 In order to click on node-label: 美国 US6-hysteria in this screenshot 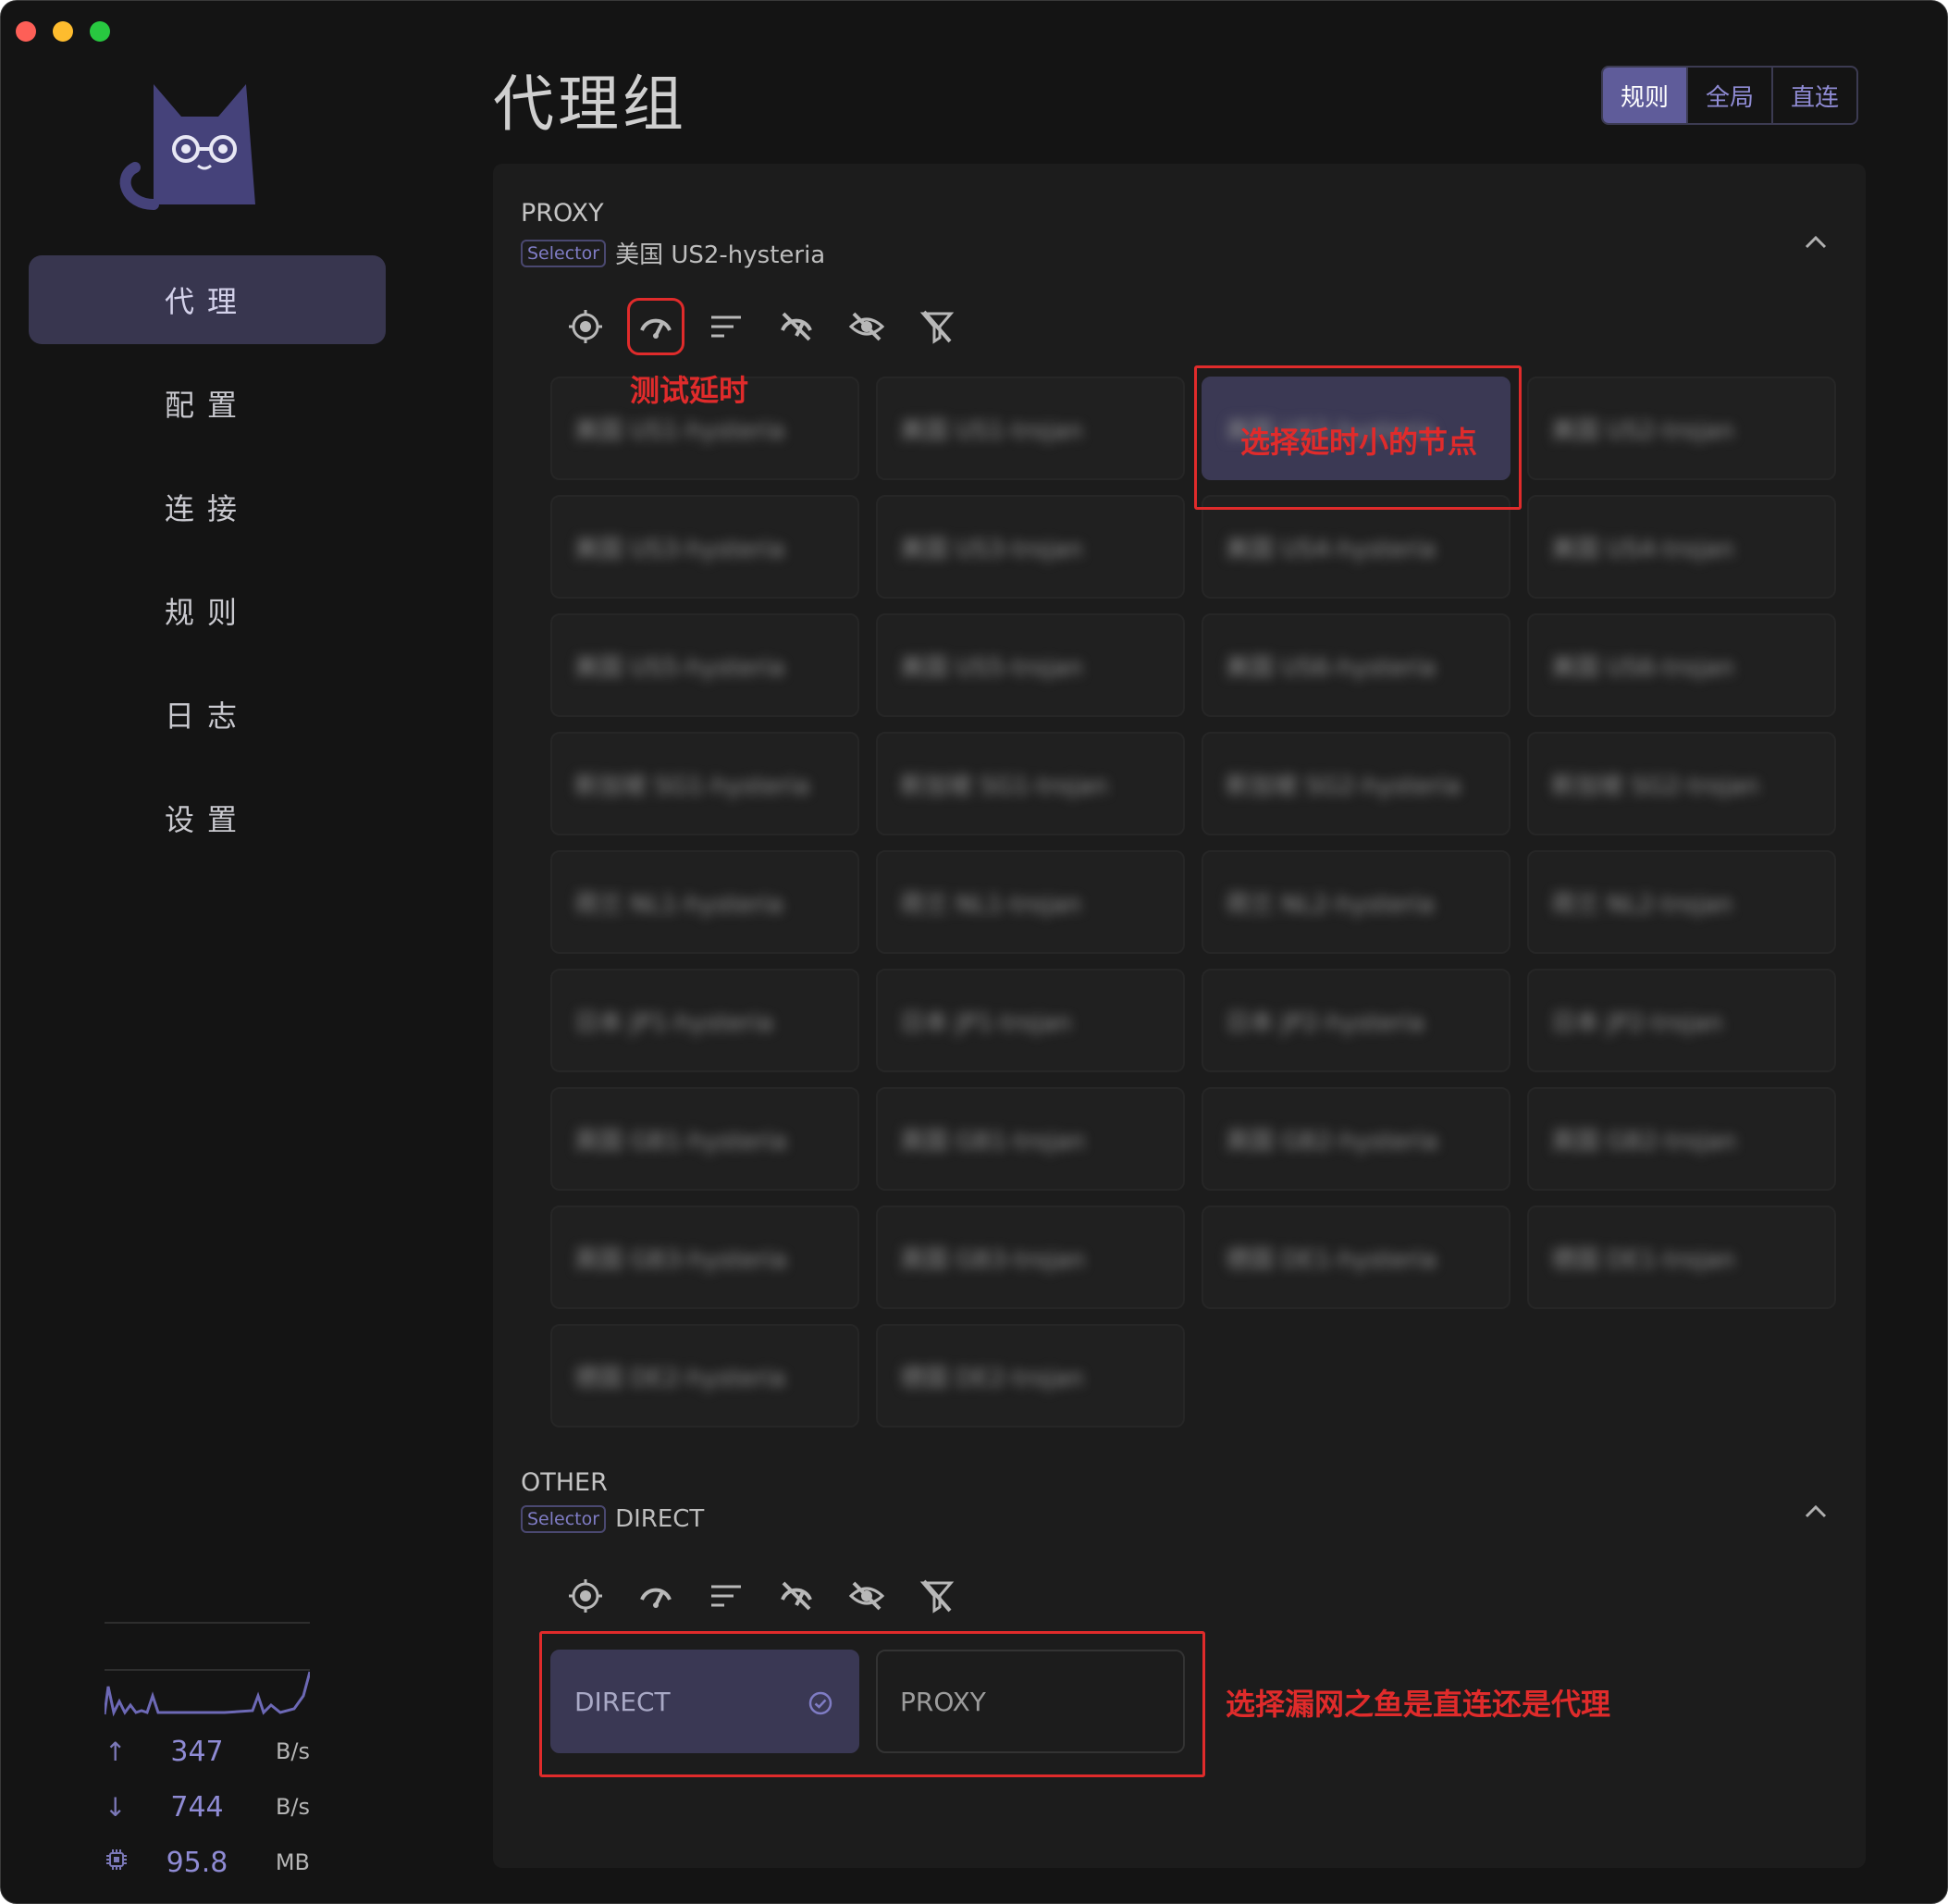, I will do `click(1331, 667)`.